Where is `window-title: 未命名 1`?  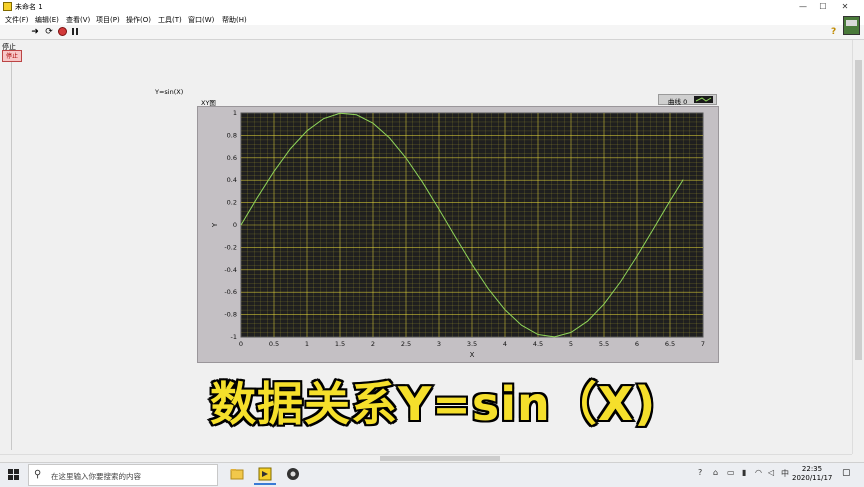 window-title: 未命名 1 is located at coordinates (29, 7).